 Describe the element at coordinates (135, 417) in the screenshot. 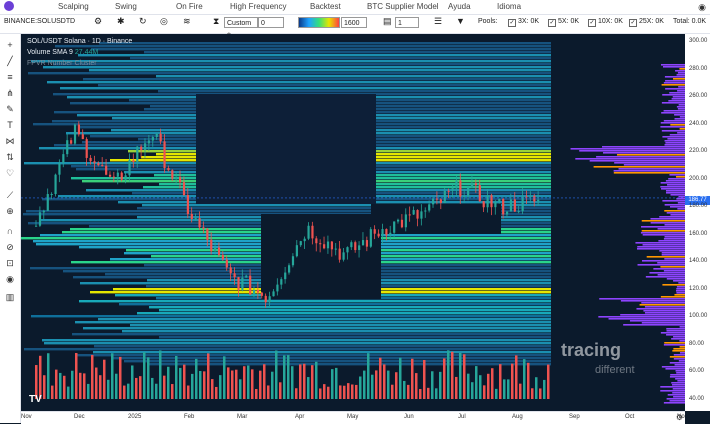

I see `time-tick-label: 2025` at that location.